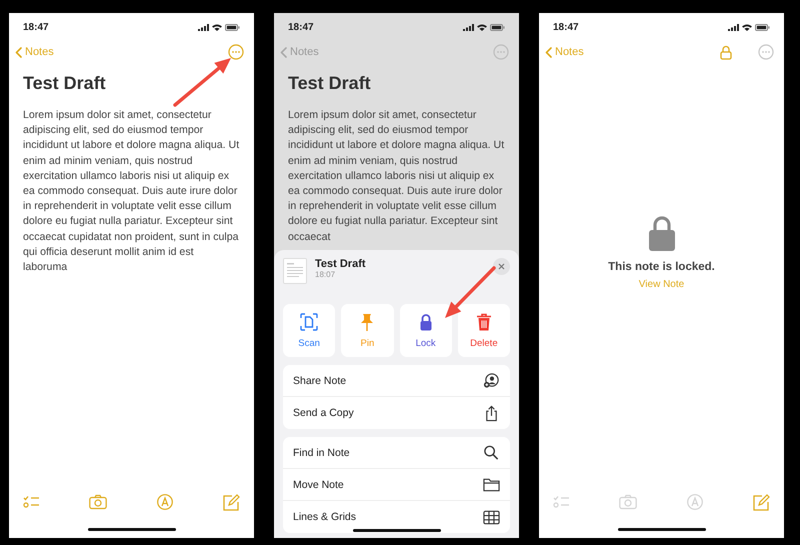 This screenshot has height=545, width=800. What do you see at coordinates (340, 264) in the screenshot?
I see `sheet-title: Test Draft` at bounding box center [340, 264].